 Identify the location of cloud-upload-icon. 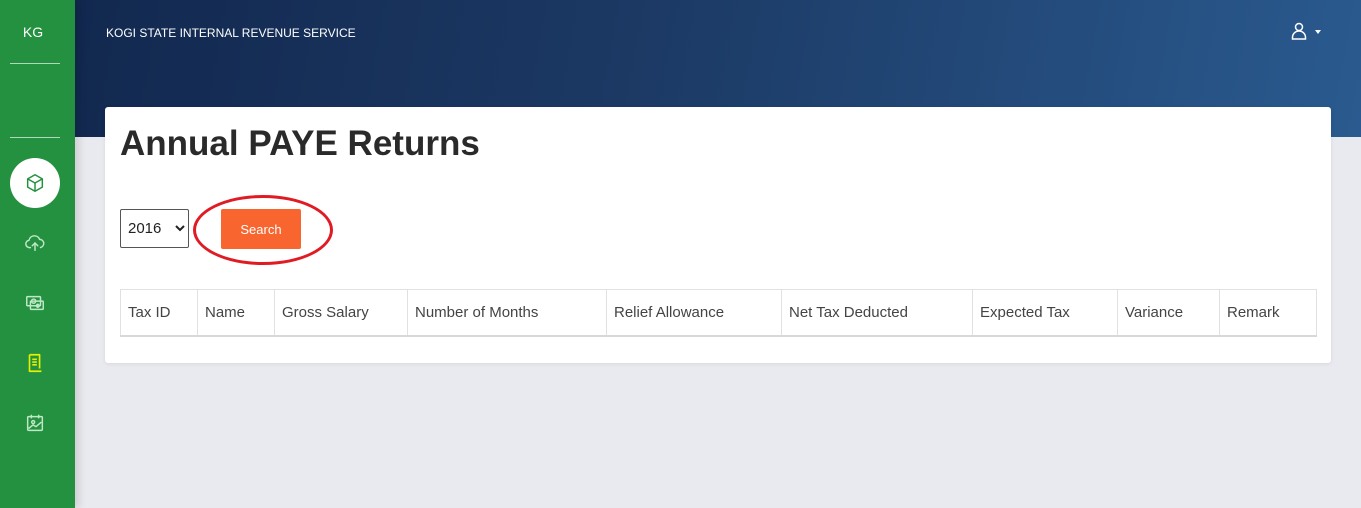
(35, 243).